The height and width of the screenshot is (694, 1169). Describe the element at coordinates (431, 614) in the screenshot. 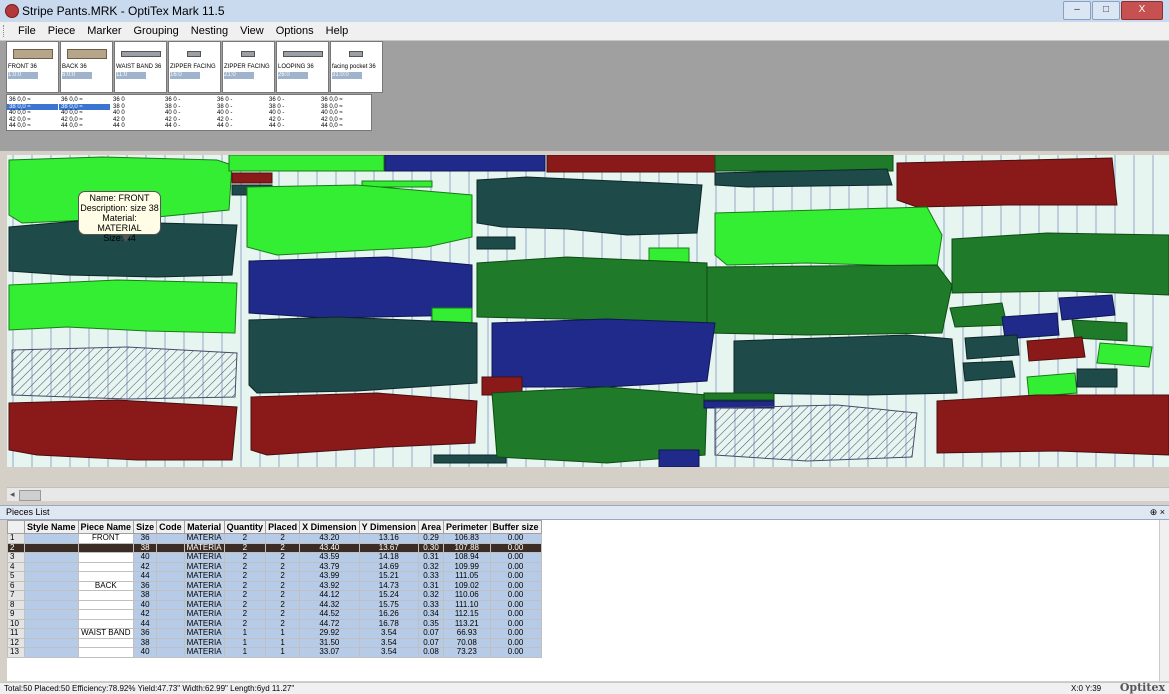

I see `table-cell: 0.34` at that location.